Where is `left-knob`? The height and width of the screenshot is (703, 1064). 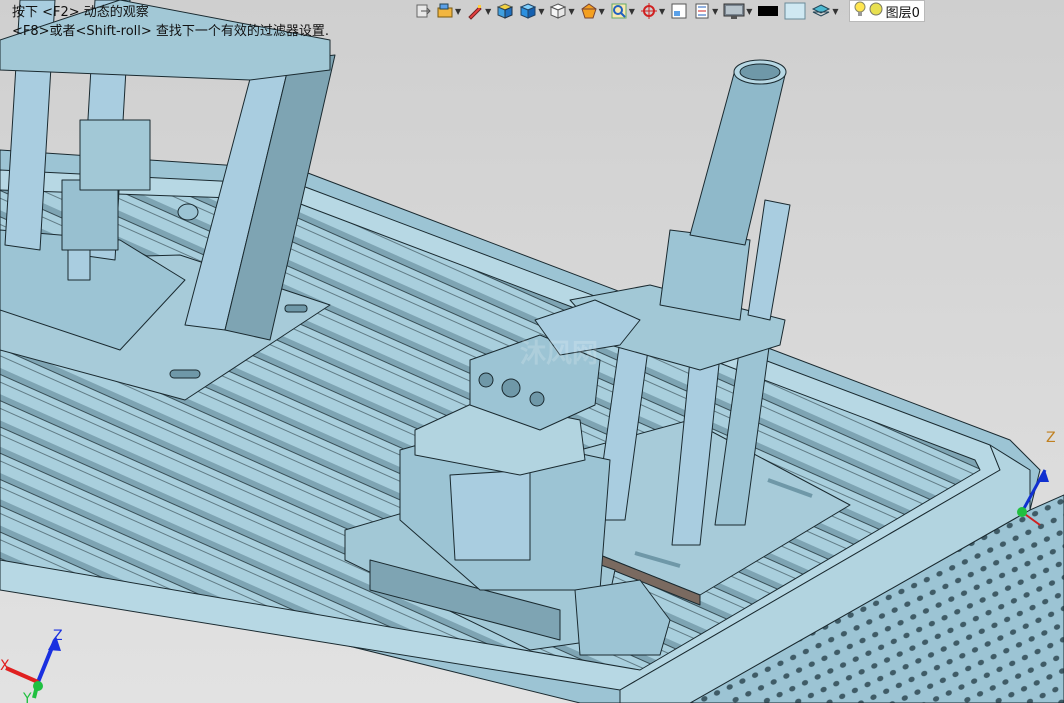
left-knob is located at coordinates (188, 212).